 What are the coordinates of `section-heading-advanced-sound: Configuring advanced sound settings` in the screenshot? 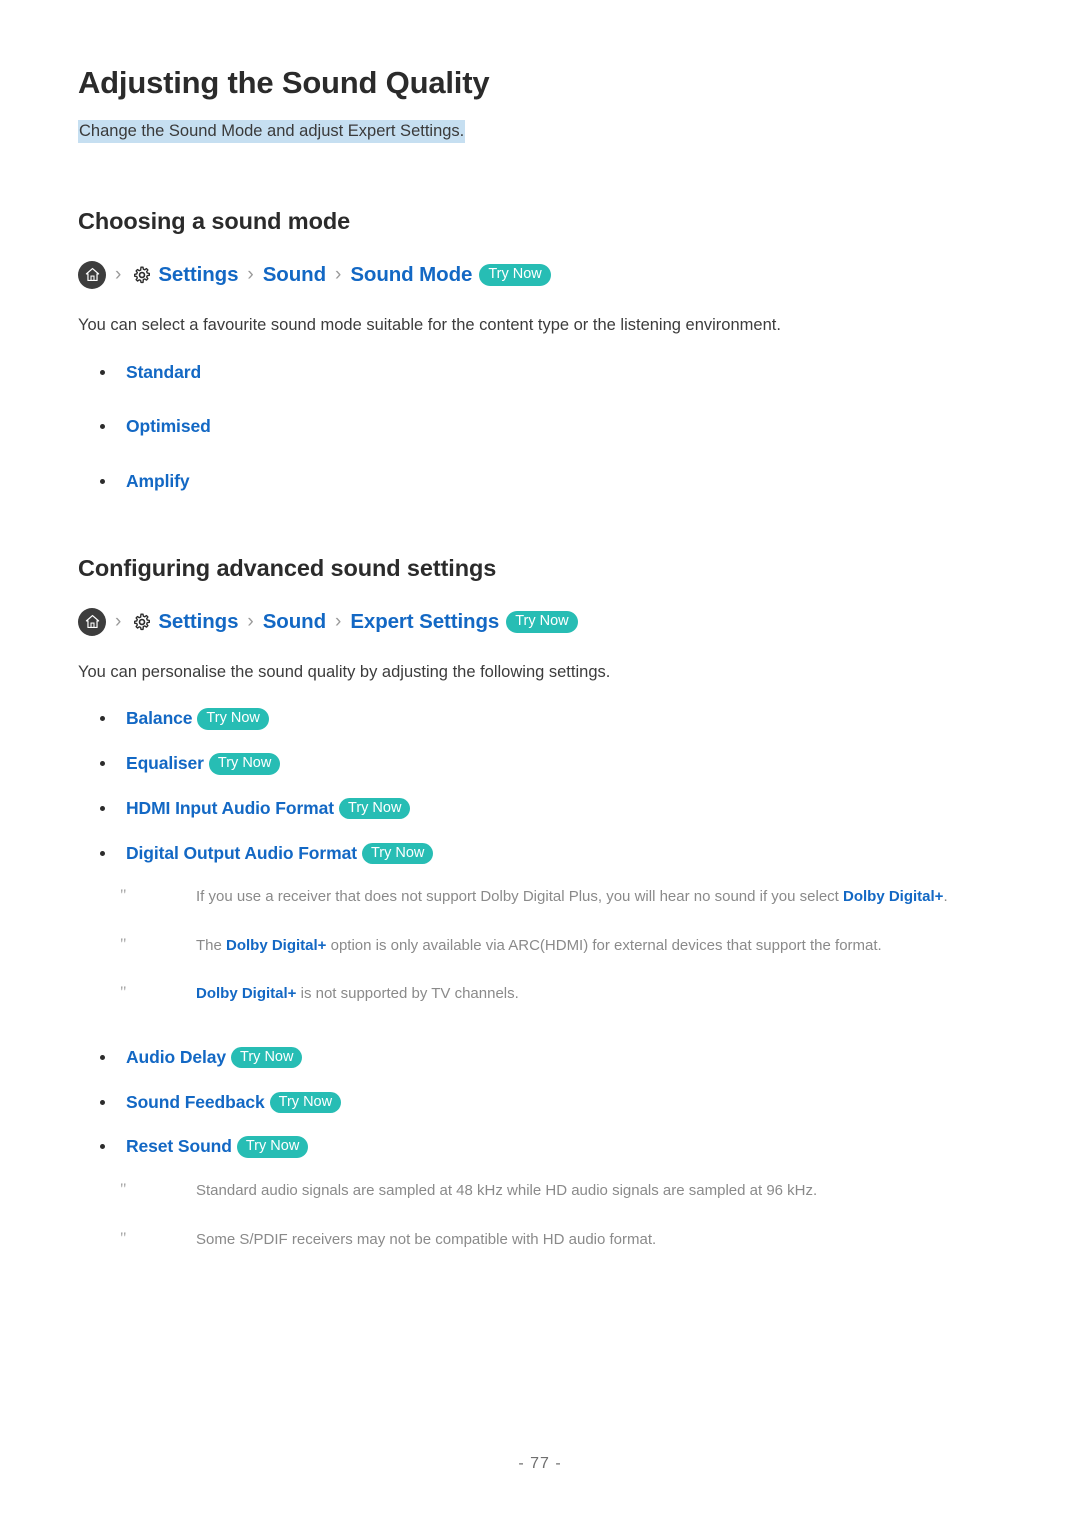 It's located at (287, 567).